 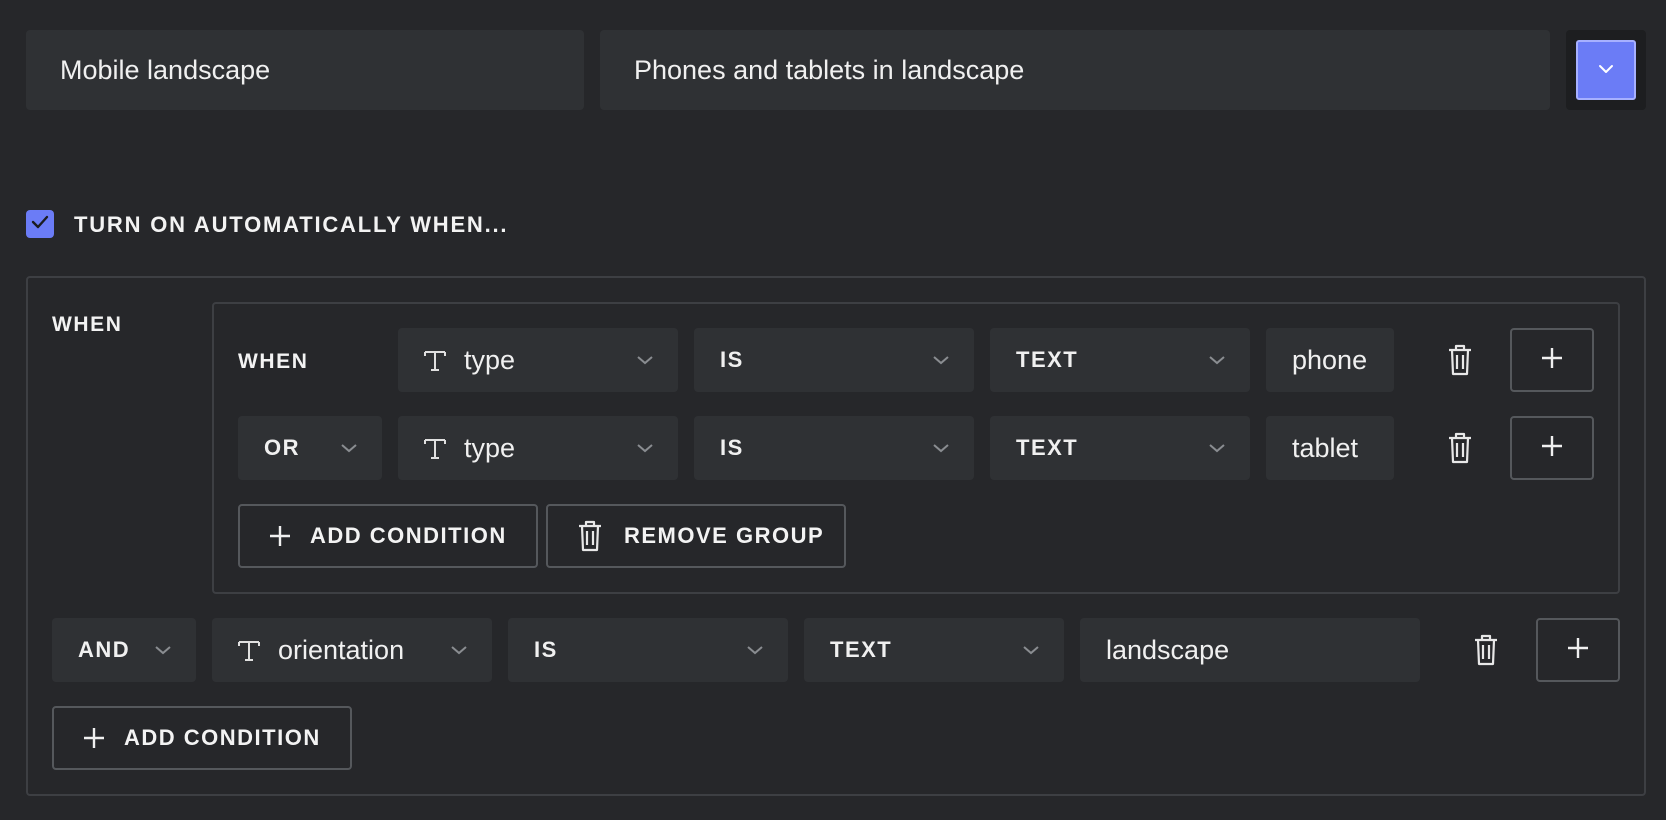 I want to click on field-select-value: orientation, so click(x=341, y=649).